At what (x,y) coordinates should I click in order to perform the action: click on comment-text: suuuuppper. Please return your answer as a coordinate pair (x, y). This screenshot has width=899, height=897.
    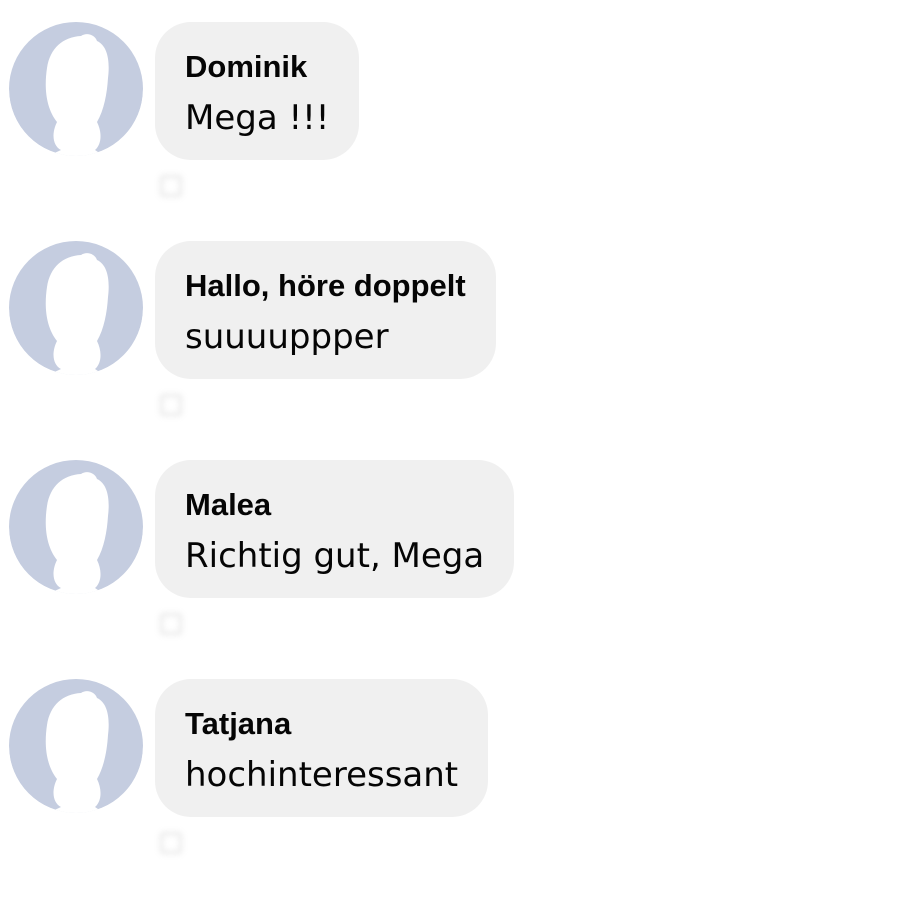
    Looking at the image, I should click on (287, 337).